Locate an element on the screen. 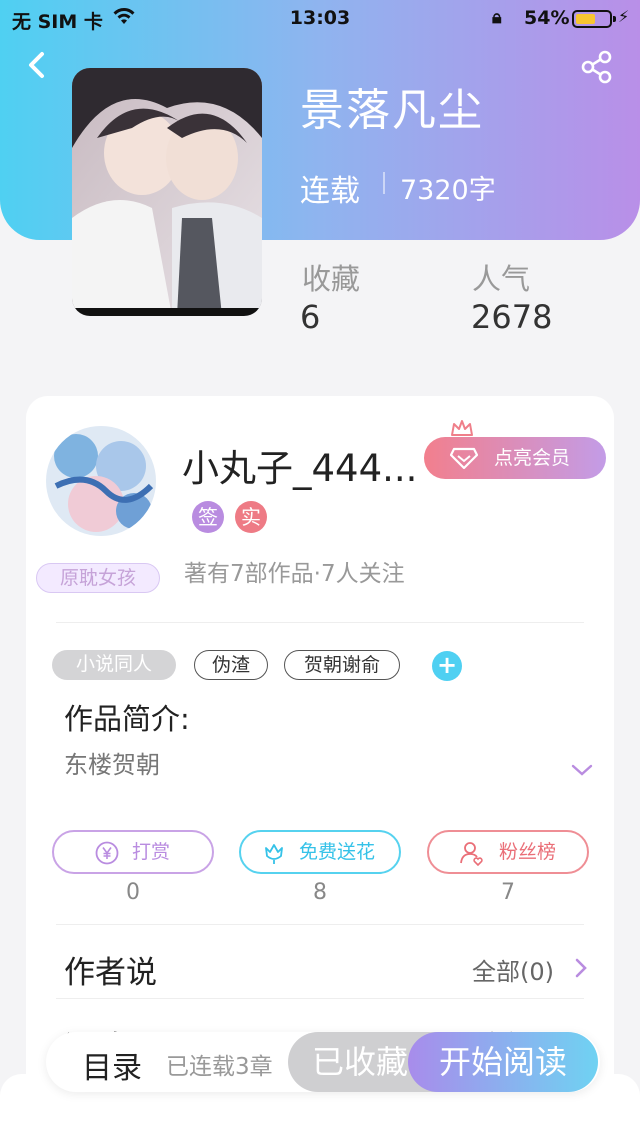  book-status: 连载 is located at coordinates (330, 191).